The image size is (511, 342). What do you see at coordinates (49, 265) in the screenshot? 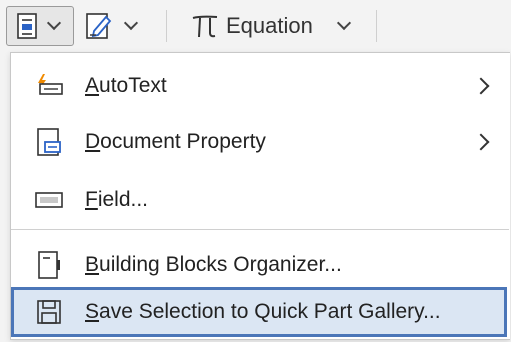
I see `building-blocks-icon` at bounding box center [49, 265].